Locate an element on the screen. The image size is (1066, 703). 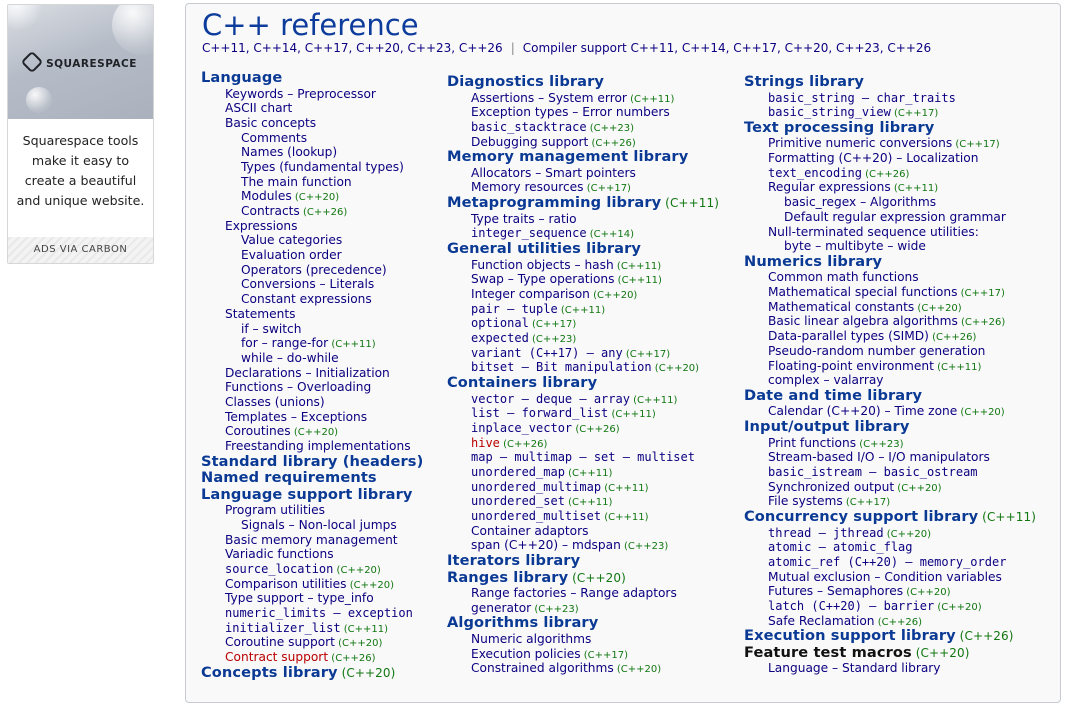
link-text: unordered_map is located at coordinates (518, 472).